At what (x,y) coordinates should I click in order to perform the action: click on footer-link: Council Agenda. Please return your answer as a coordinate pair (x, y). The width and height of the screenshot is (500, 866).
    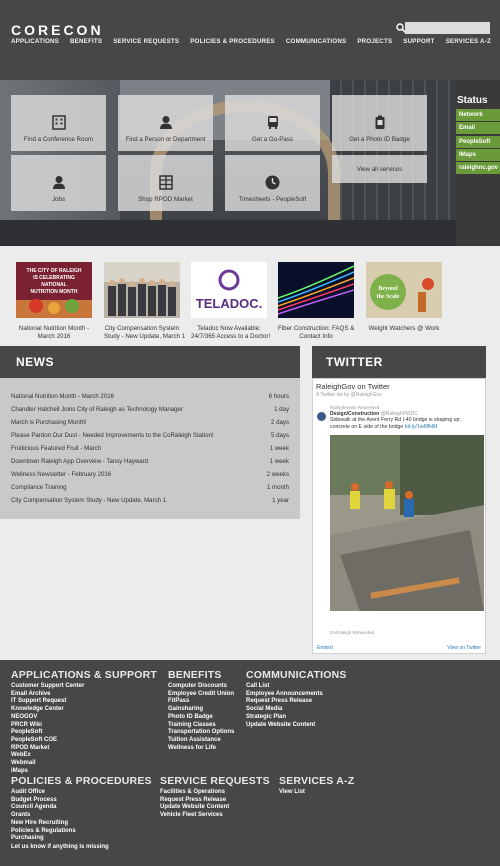
    Looking at the image, I should click on (81, 808).